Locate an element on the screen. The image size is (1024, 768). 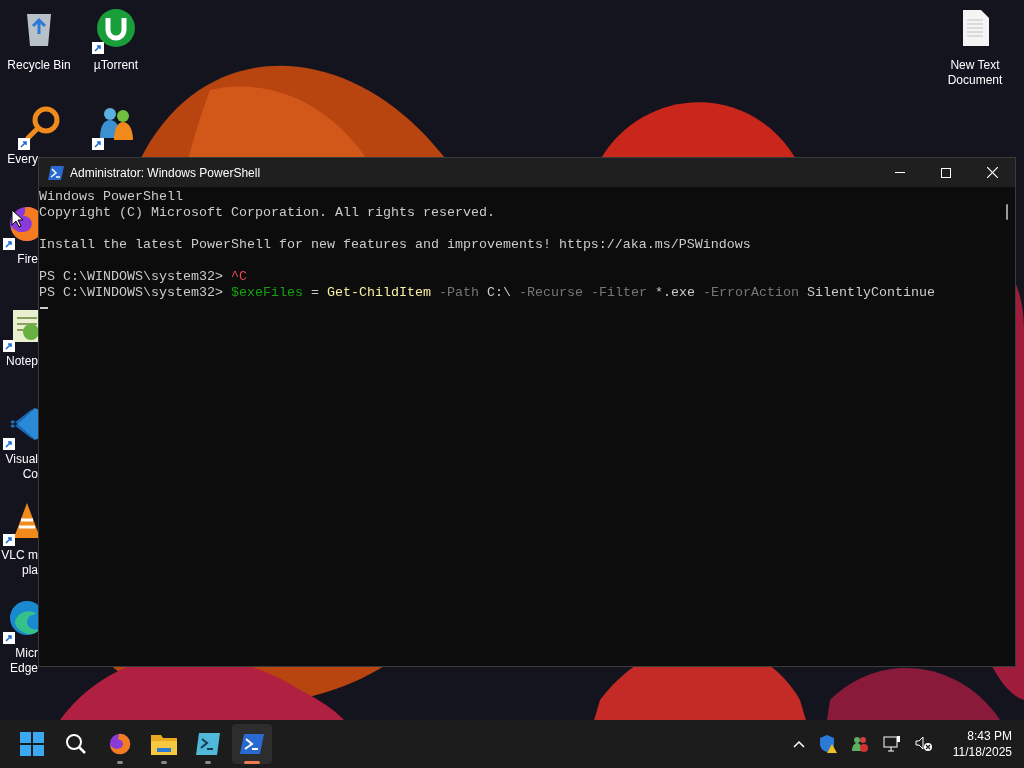
maximize-icon is located at coordinates (946, 172).